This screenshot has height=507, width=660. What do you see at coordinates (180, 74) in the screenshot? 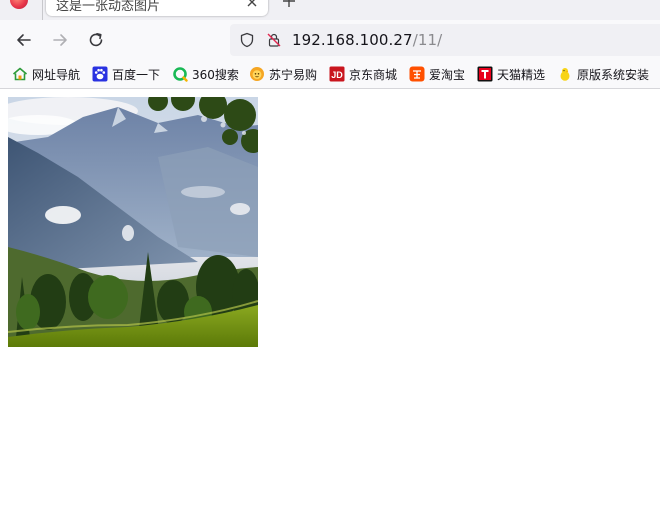
I see `360-search-icon` at bounding box center [180, 74].